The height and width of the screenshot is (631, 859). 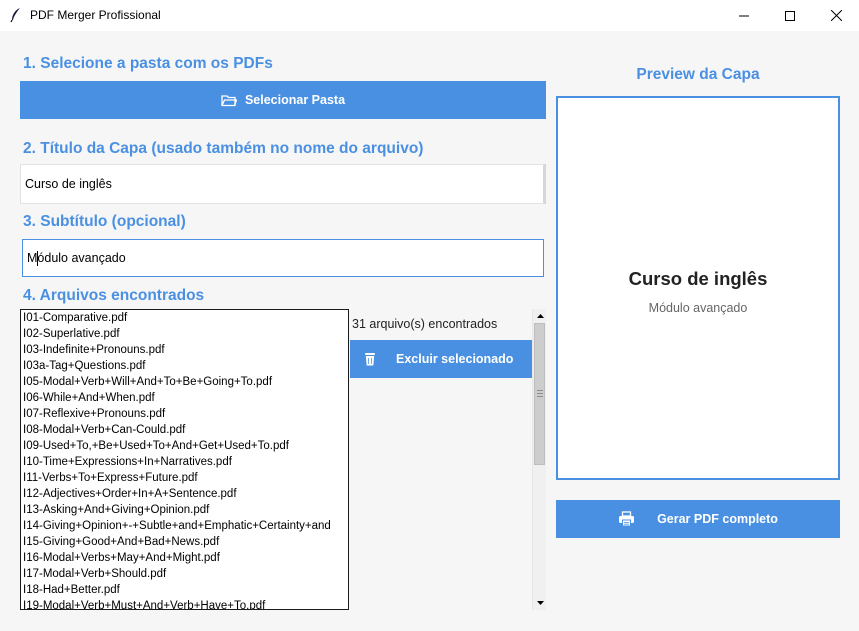 What do you see at coordinates (283, 184) in the screenshot?
I see `cover-title-input: Curso de inglês` at bounding box center [283, 184].